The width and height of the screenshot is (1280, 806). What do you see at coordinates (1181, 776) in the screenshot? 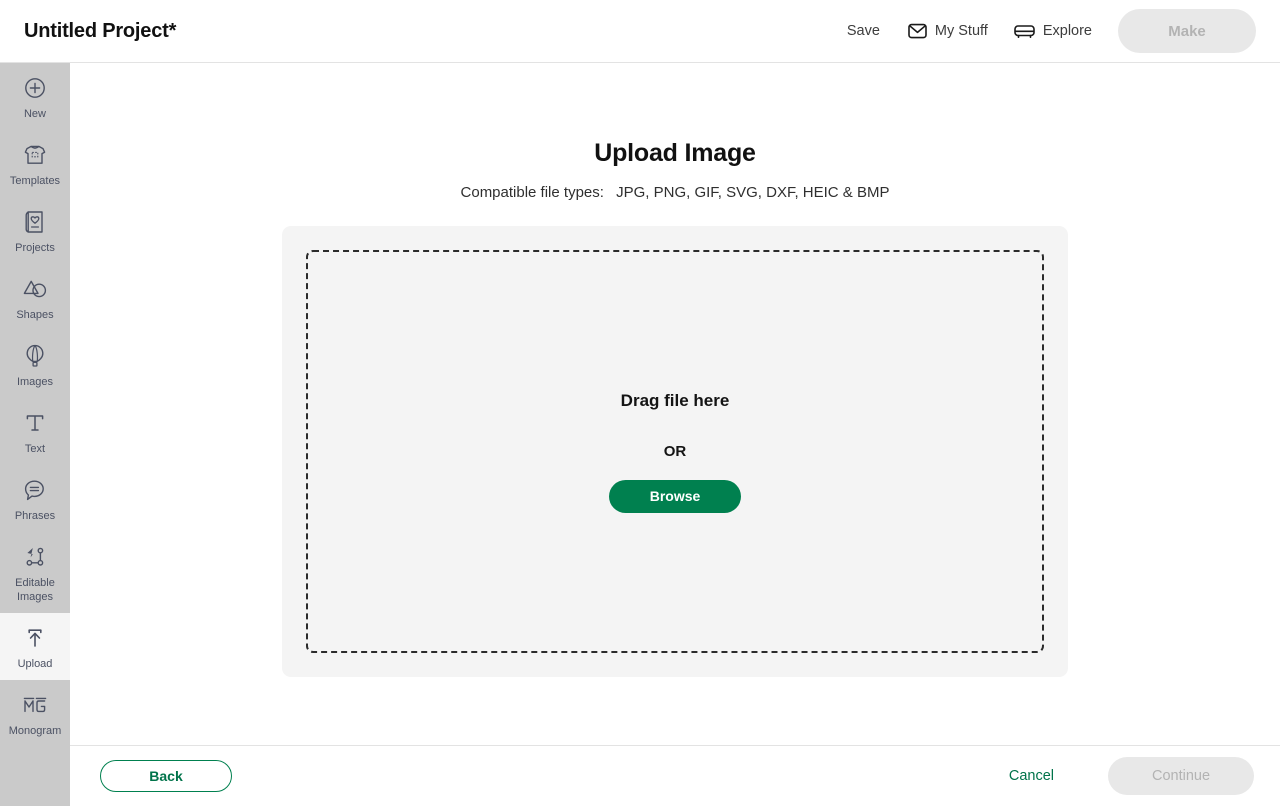
I see `continue-button: Continue` at bounding box center [1181, 776].